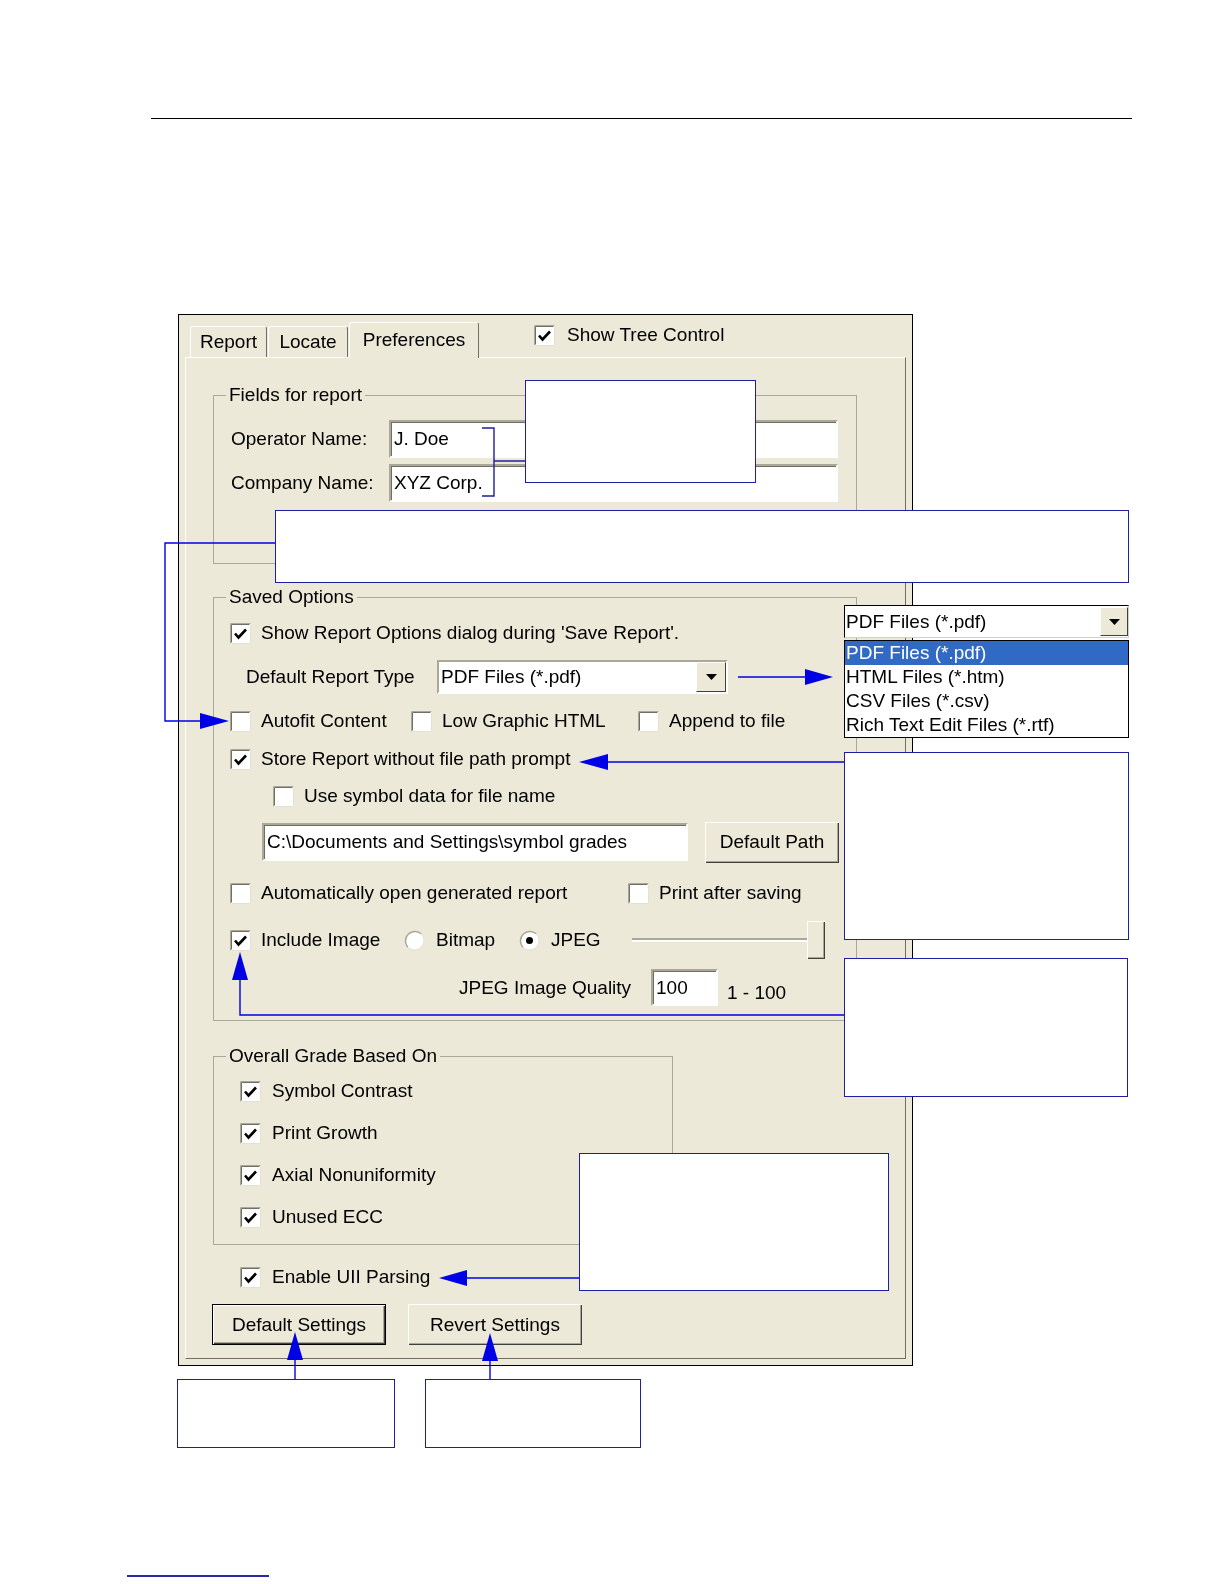 This screenshot has width=1224, height=1584. What do you see at coordinates (430, 796) in the screenshot?
I see `checkbox-label: Use symbol data for file name` at bounding box center [430, 796].